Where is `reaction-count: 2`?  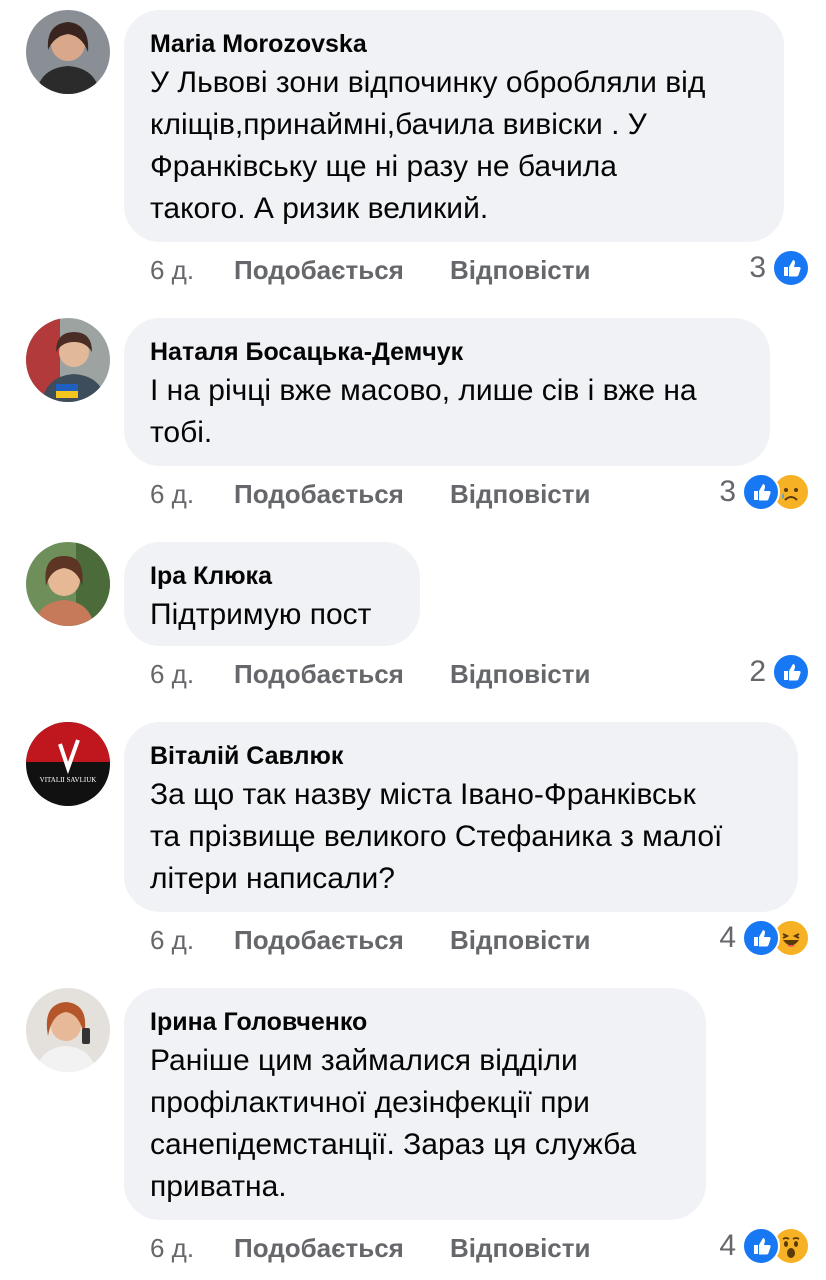 reaction-count: 2 is located at coordinates (757, 671).